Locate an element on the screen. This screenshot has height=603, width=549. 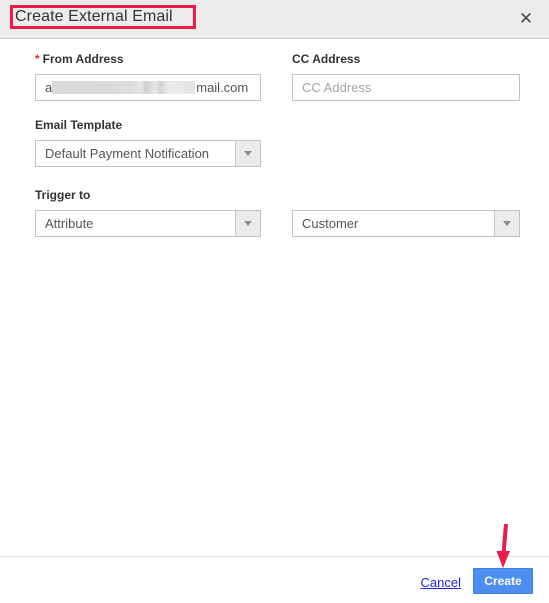
from-address-input: a mail.com is located at coordinates (148, 87).